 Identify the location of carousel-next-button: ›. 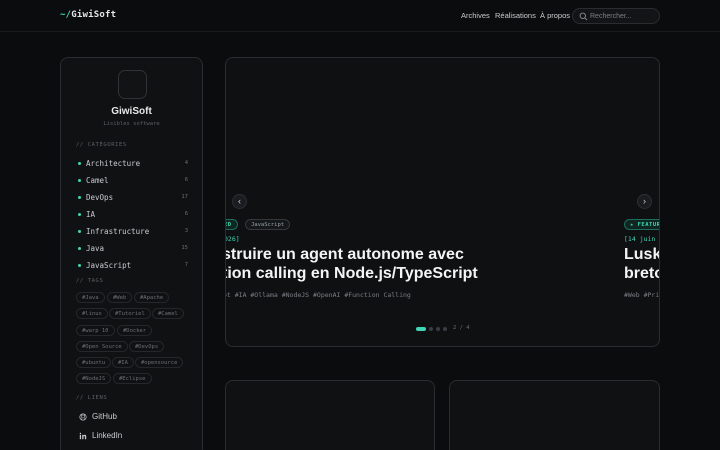
(644, 201).